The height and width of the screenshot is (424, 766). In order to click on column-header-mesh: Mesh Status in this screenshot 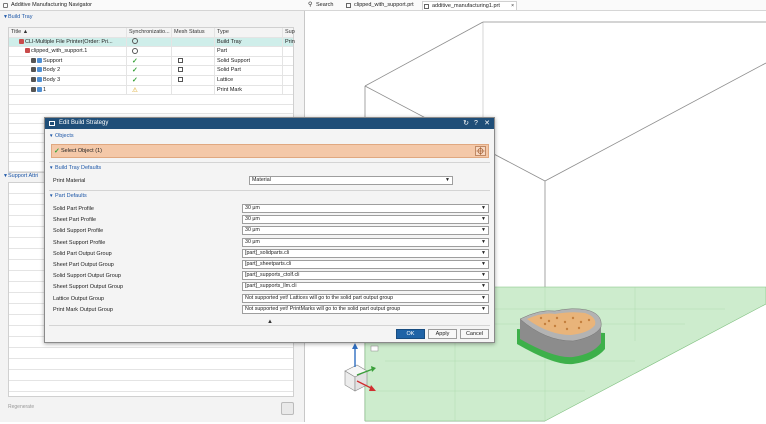, I will do `click(193, 32)`.